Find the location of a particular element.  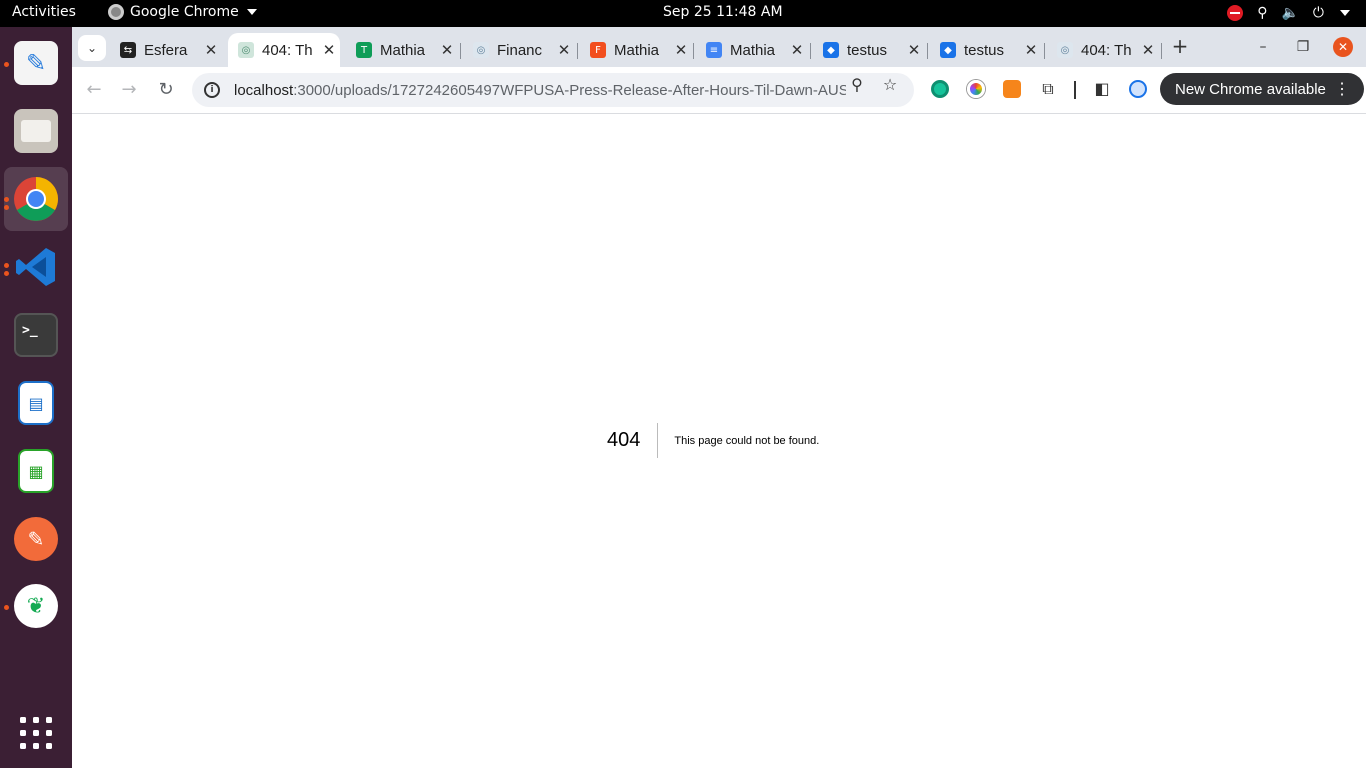

error-code: 404 is located at coordinates (633, 440).